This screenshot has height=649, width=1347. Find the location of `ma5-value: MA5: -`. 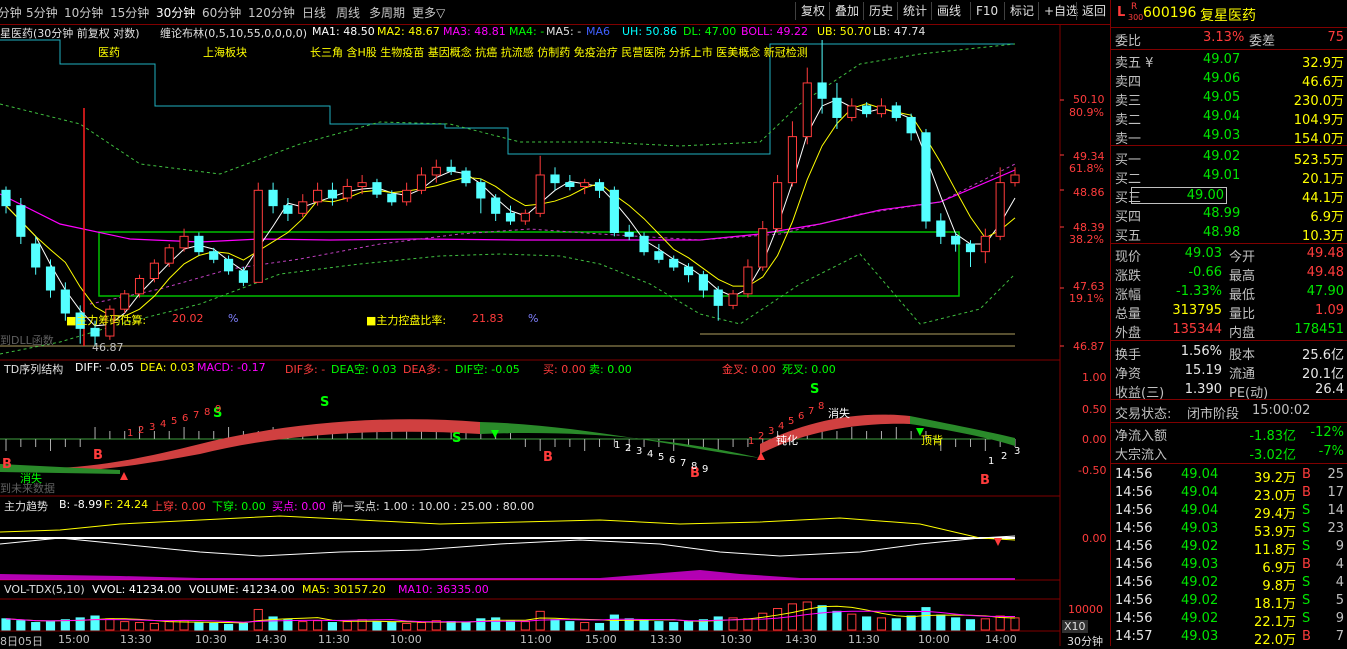

ma5-value: MA5: - is located at coordinates (564, 31).